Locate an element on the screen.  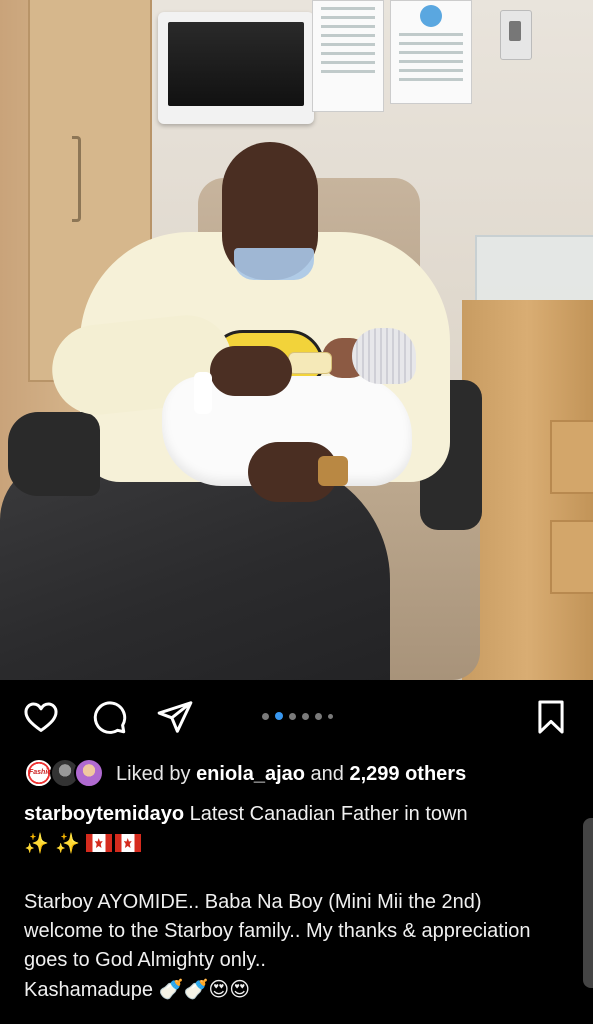
avatar is located at coordinates (89, 773).